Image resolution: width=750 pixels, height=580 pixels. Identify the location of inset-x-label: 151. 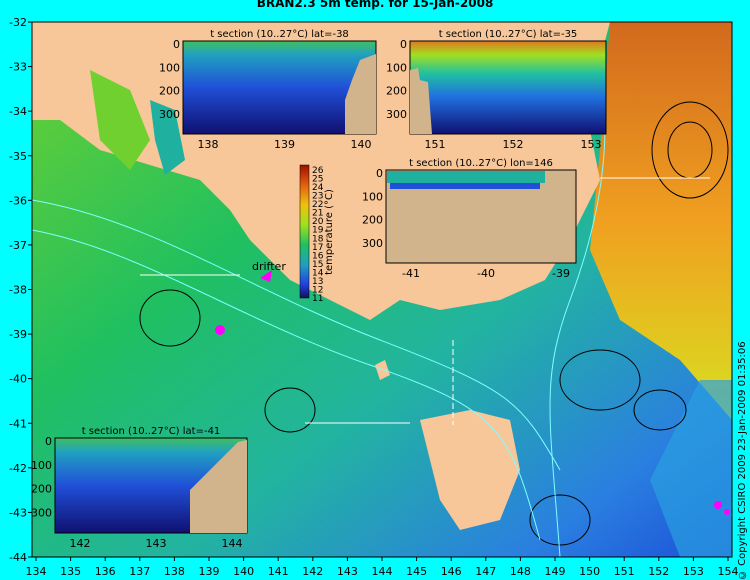
(435, 144).